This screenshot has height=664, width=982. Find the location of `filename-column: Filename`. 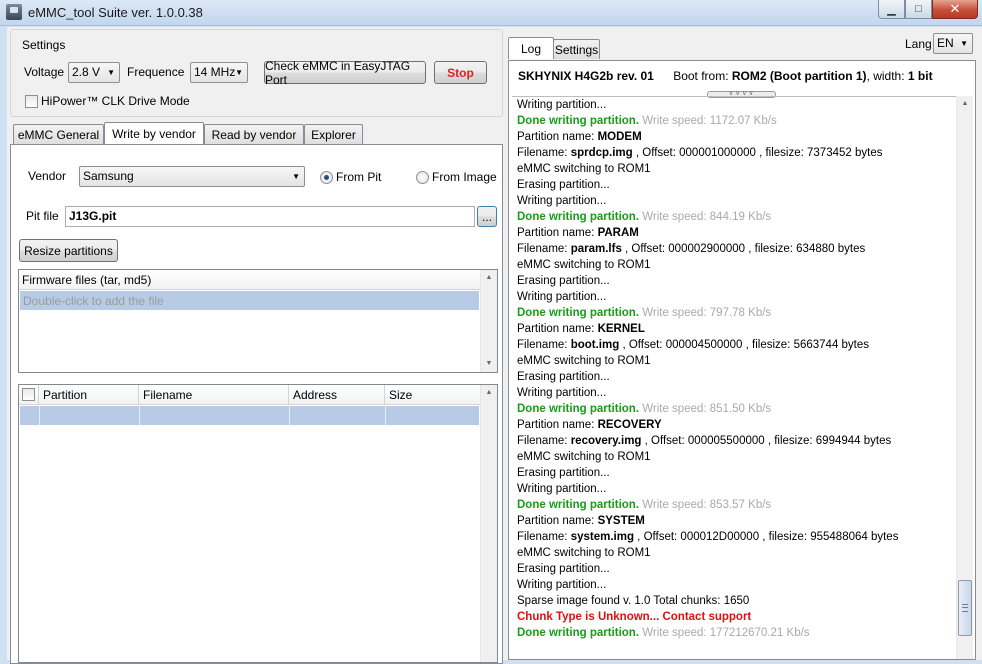

filename-column: Filename is located at coordinates (214, 395).